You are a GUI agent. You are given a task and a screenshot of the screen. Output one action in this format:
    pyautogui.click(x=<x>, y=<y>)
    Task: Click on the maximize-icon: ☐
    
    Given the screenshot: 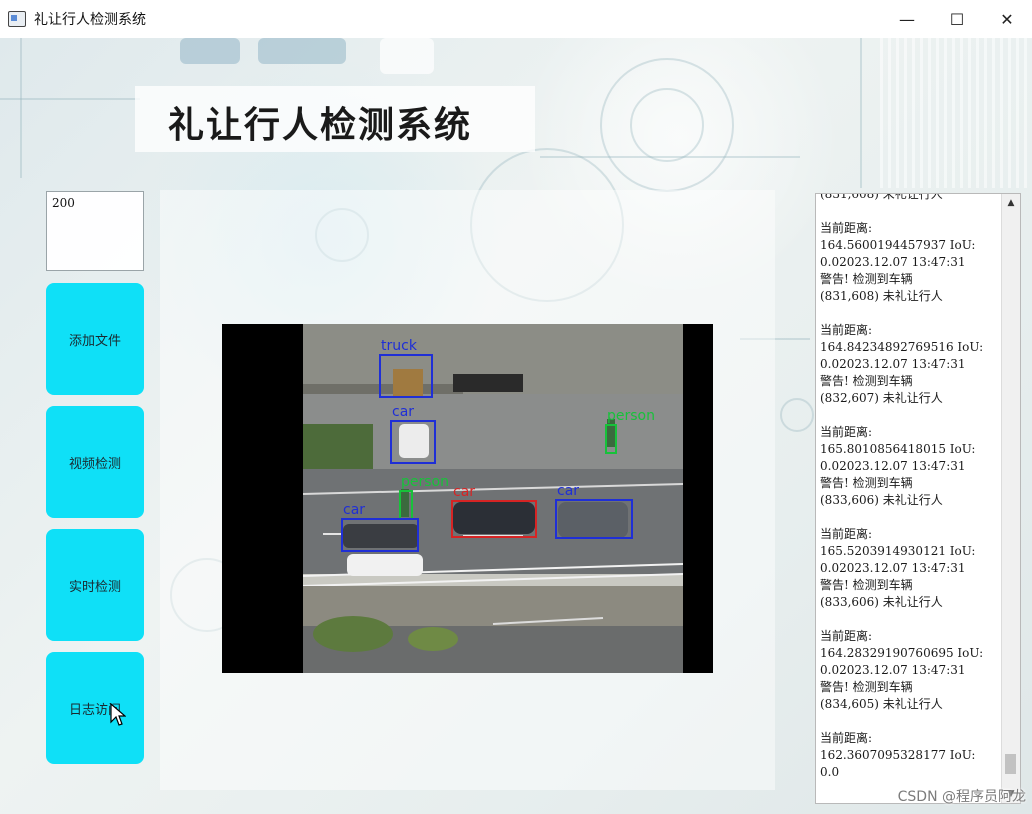 What is the action you would take?
    pyautogui.click(x=957, y=19)
    